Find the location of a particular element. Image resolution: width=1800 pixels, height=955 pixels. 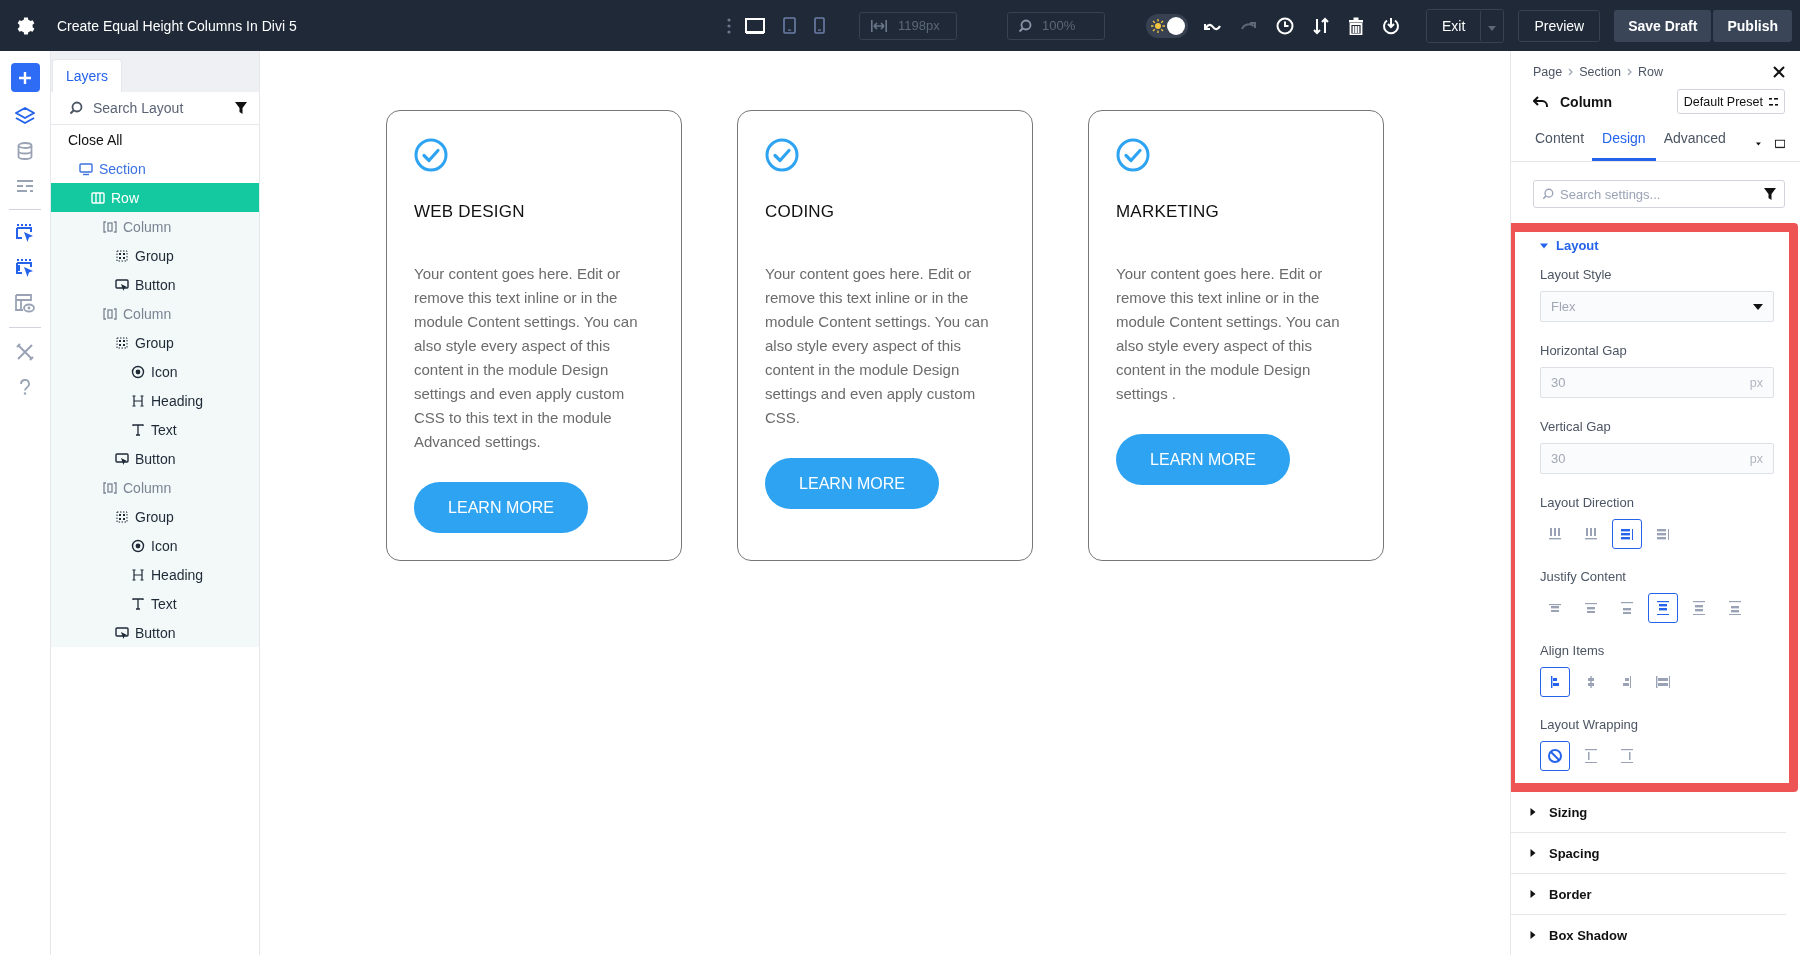

breadcrumb-link: Row is located at coordinates (1650, 72).